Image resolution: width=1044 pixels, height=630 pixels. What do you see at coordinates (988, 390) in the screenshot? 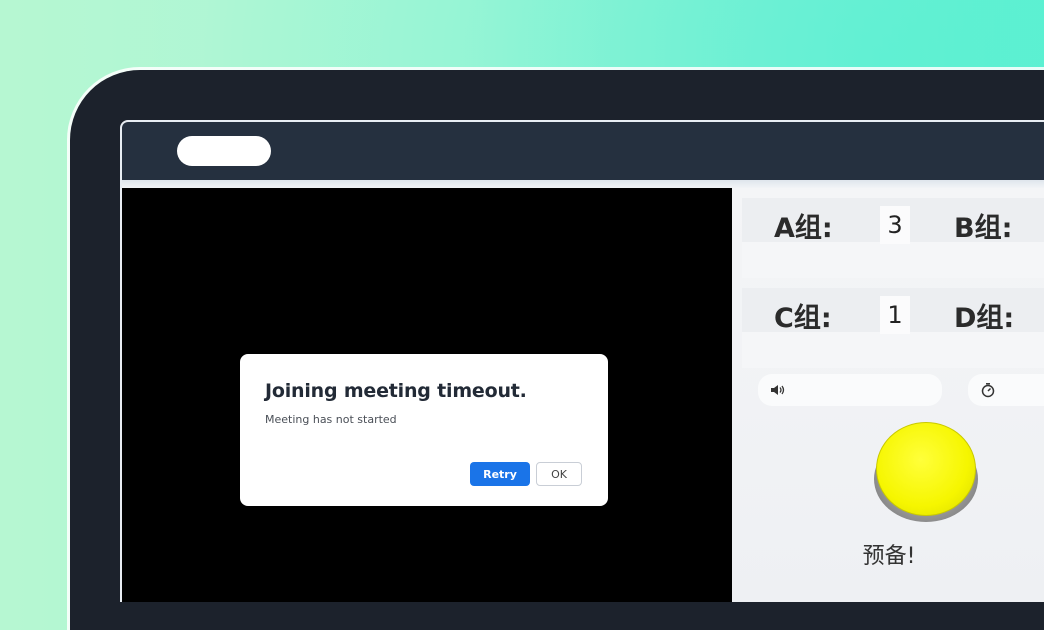
I see `stopwatch-icon` at bounding box center [988, 390].